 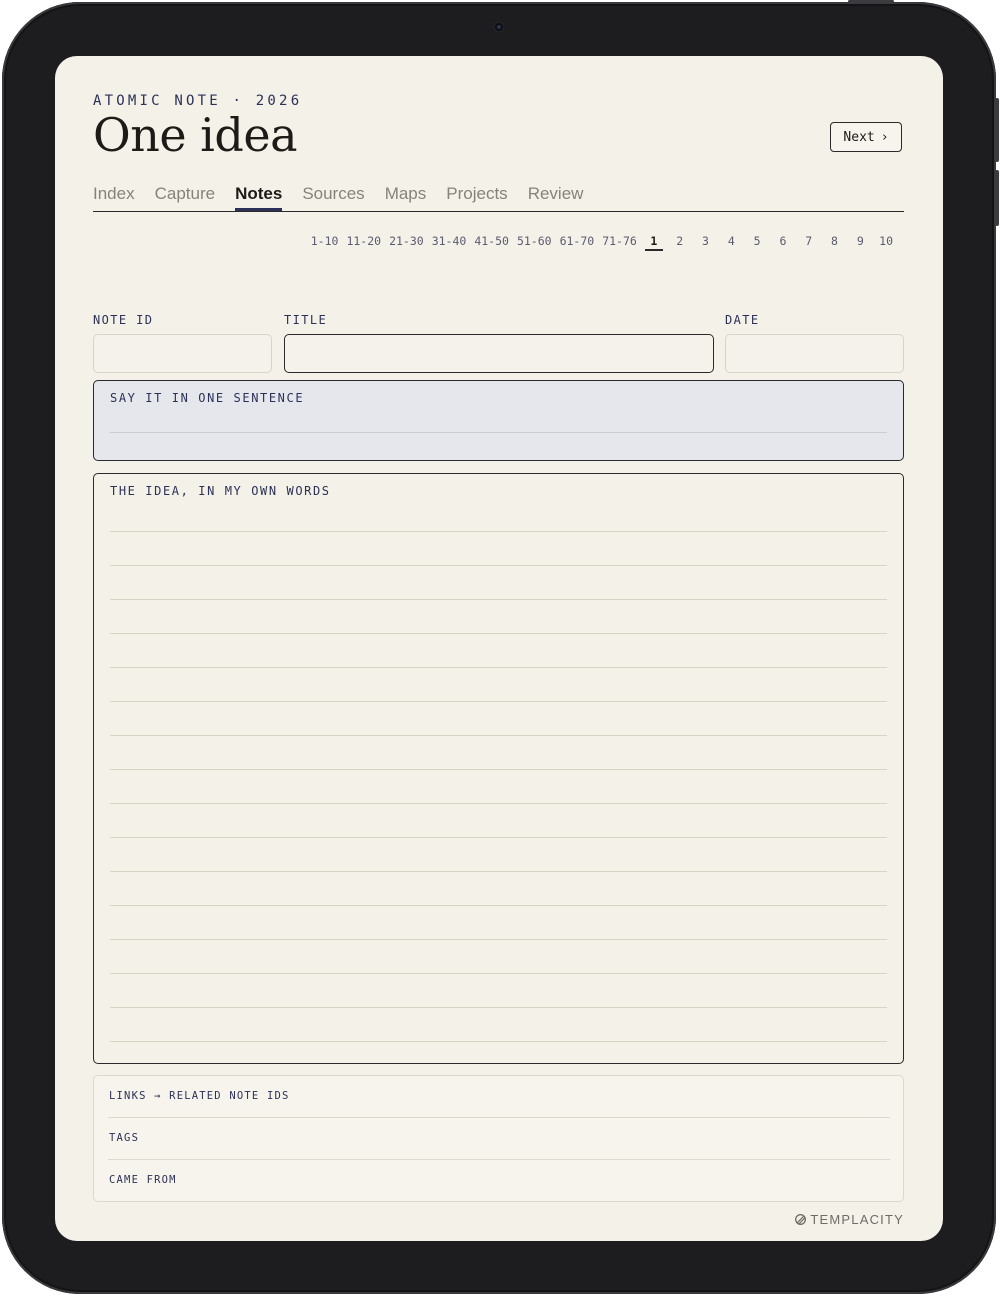 What do you see at coordinates (259, 197) in the screenshot?
I see `tab-notes: Notes` at bounding box center [259, 197].